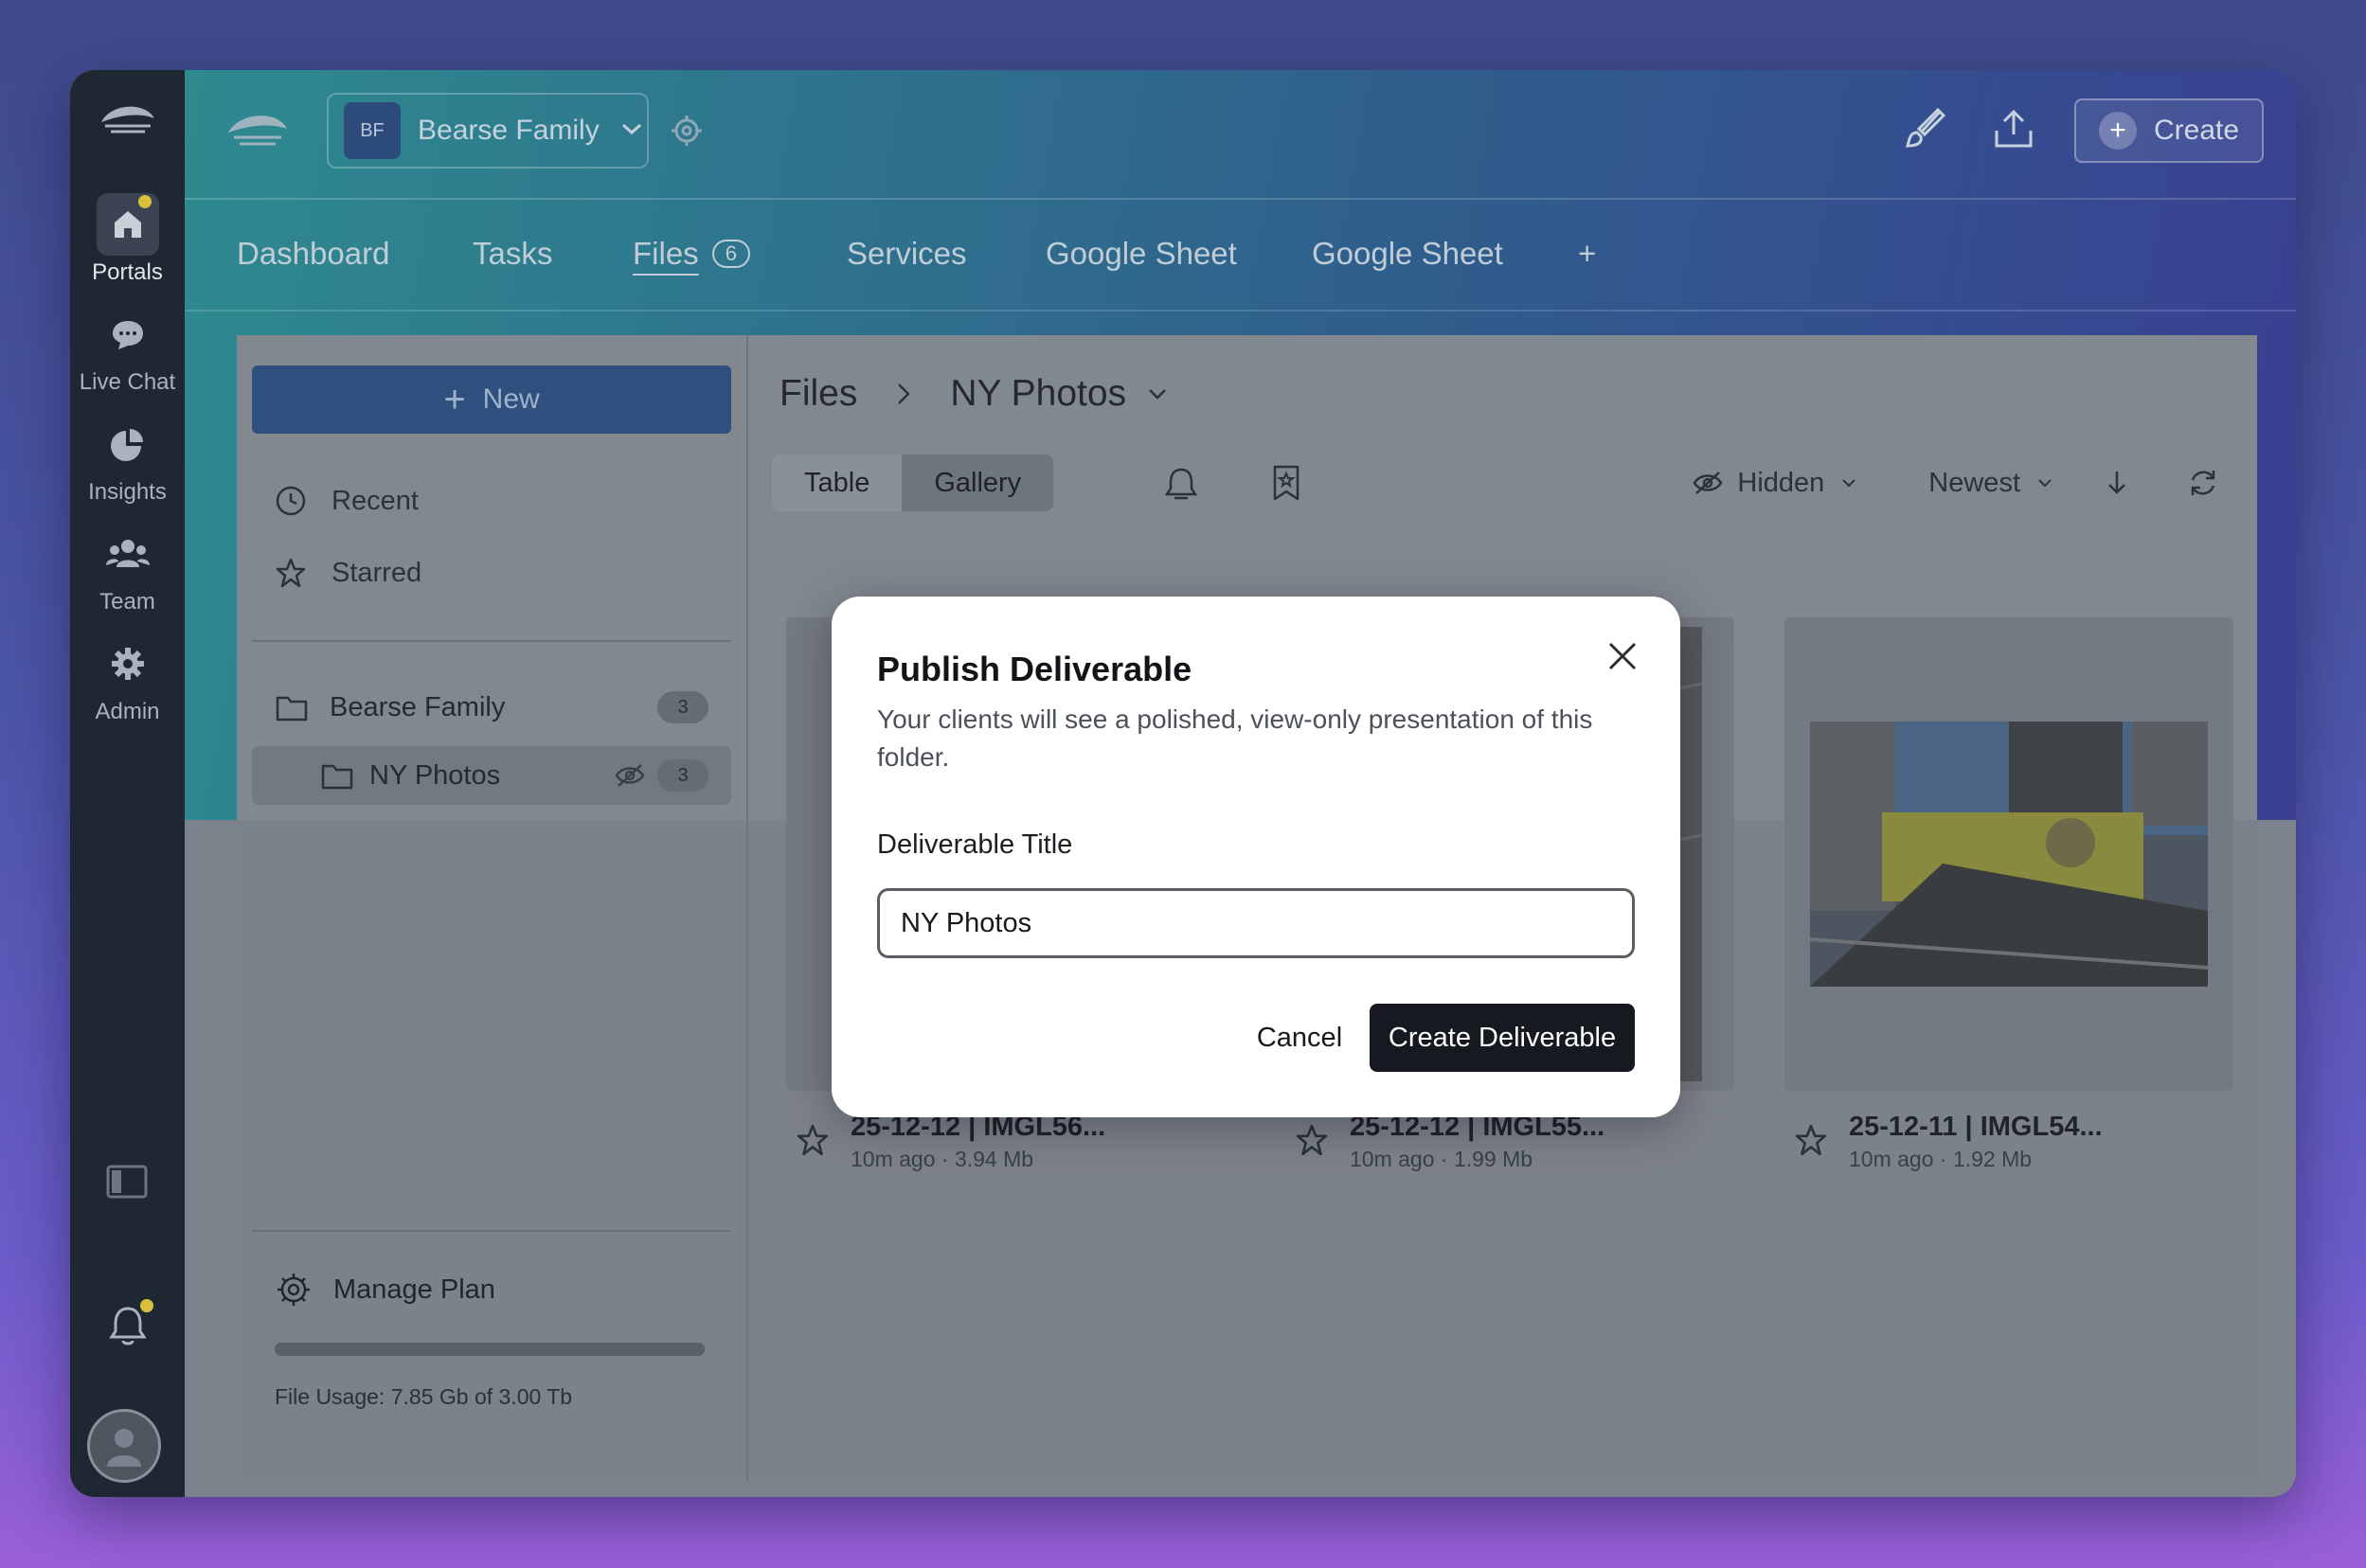 Image resolution: width=2366 pixels, height=1568 pixels. What do you see at coordinates (1141, 254) in the screenshot?
I see `tab-google-sheet-1: Google Sheet` at bounding box center [1141, 254].